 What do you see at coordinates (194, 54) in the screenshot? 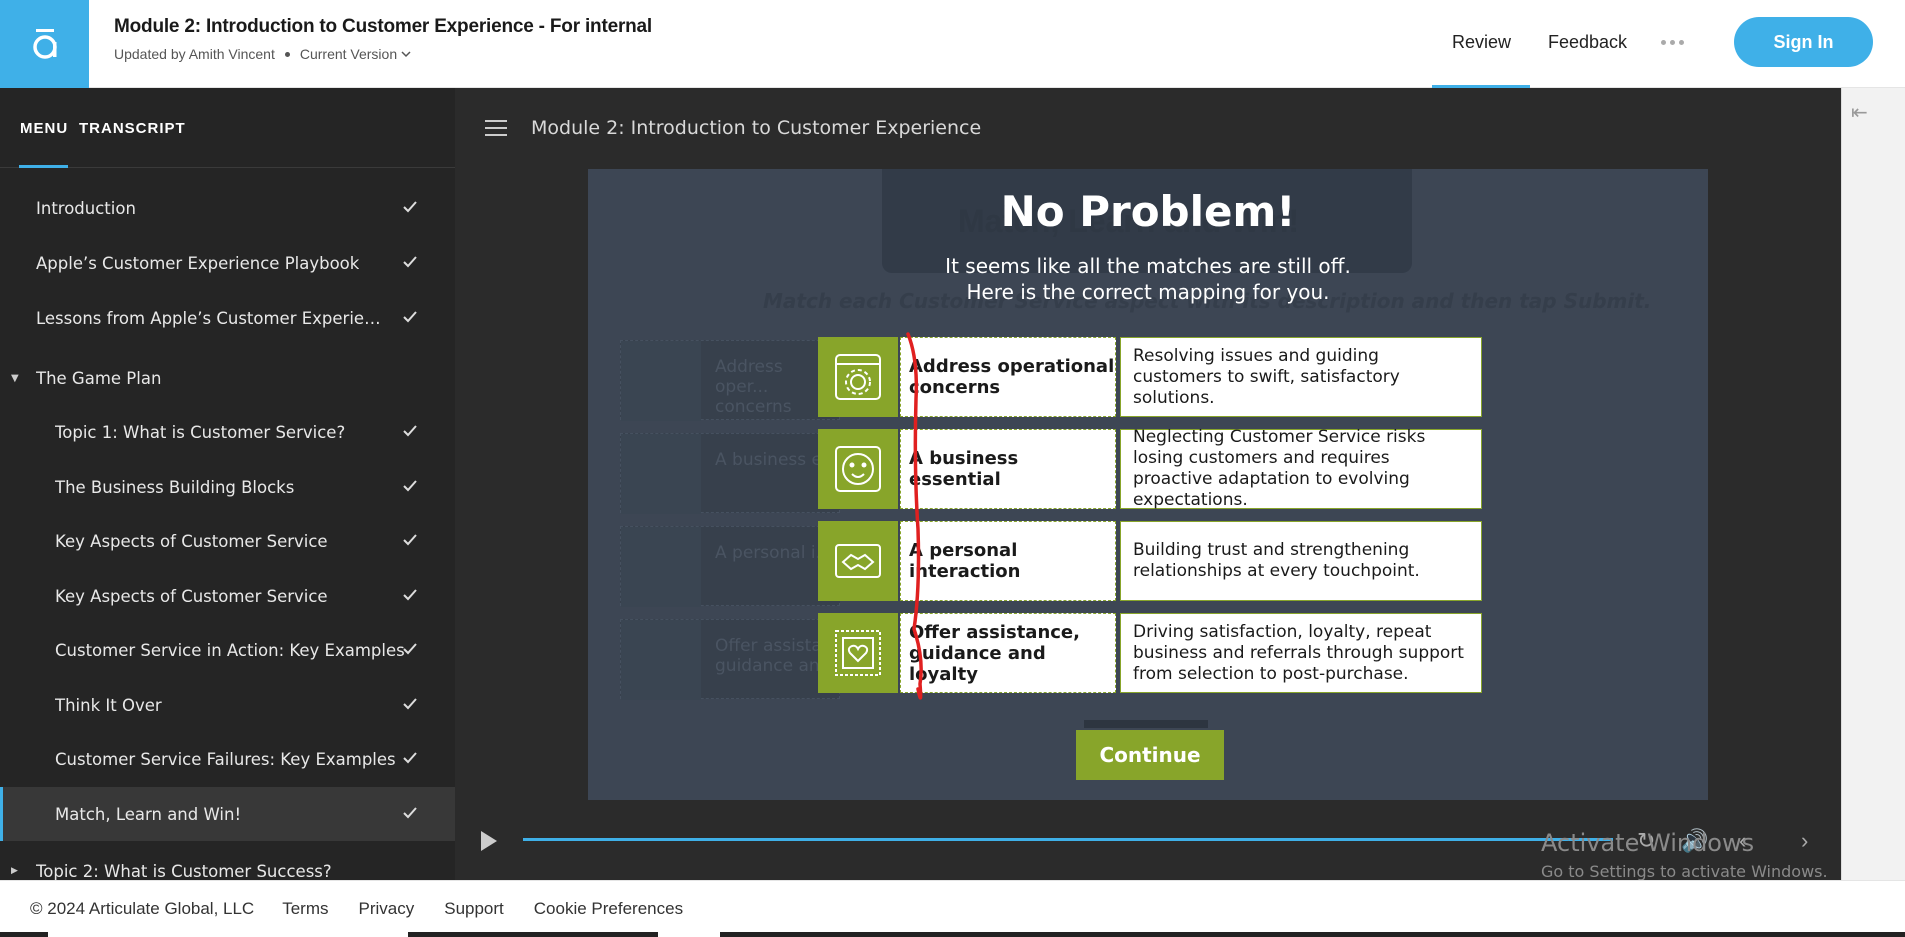
I see `updated-by: Updated by Amith Vincent` at bounding box center [194, 54].